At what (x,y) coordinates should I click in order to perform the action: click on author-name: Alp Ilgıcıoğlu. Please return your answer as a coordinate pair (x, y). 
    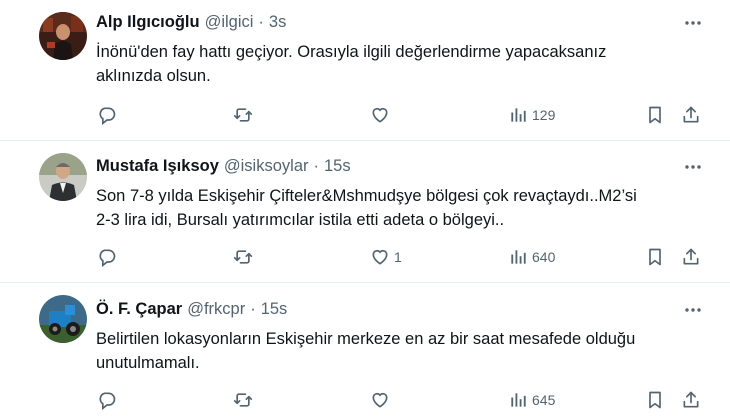
    Looking at the image, I should click on (148, 22).